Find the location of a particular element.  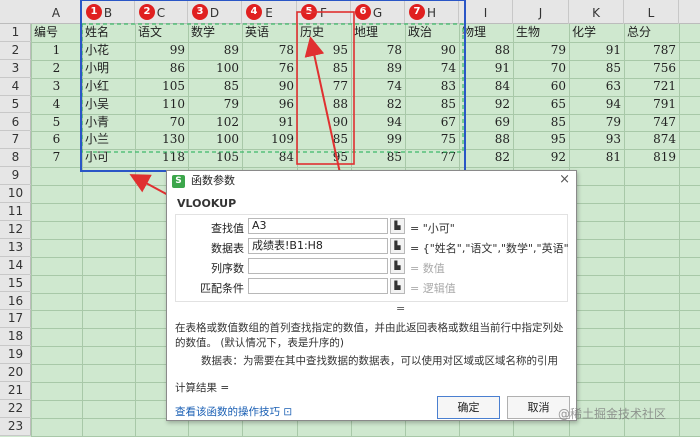

help-link-label: 查看该函数的操作技巧 is located at coordinates (227, 412).